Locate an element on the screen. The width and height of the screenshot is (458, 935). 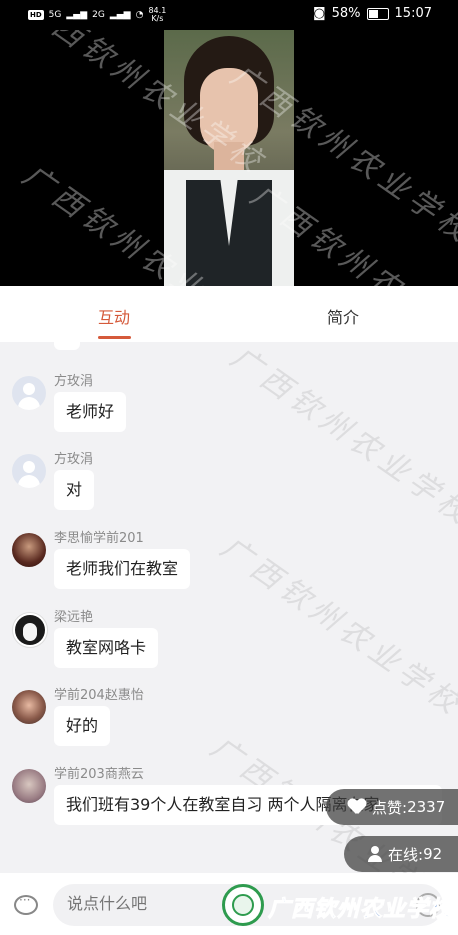
battery-icon is located at coordinates (377, 13).